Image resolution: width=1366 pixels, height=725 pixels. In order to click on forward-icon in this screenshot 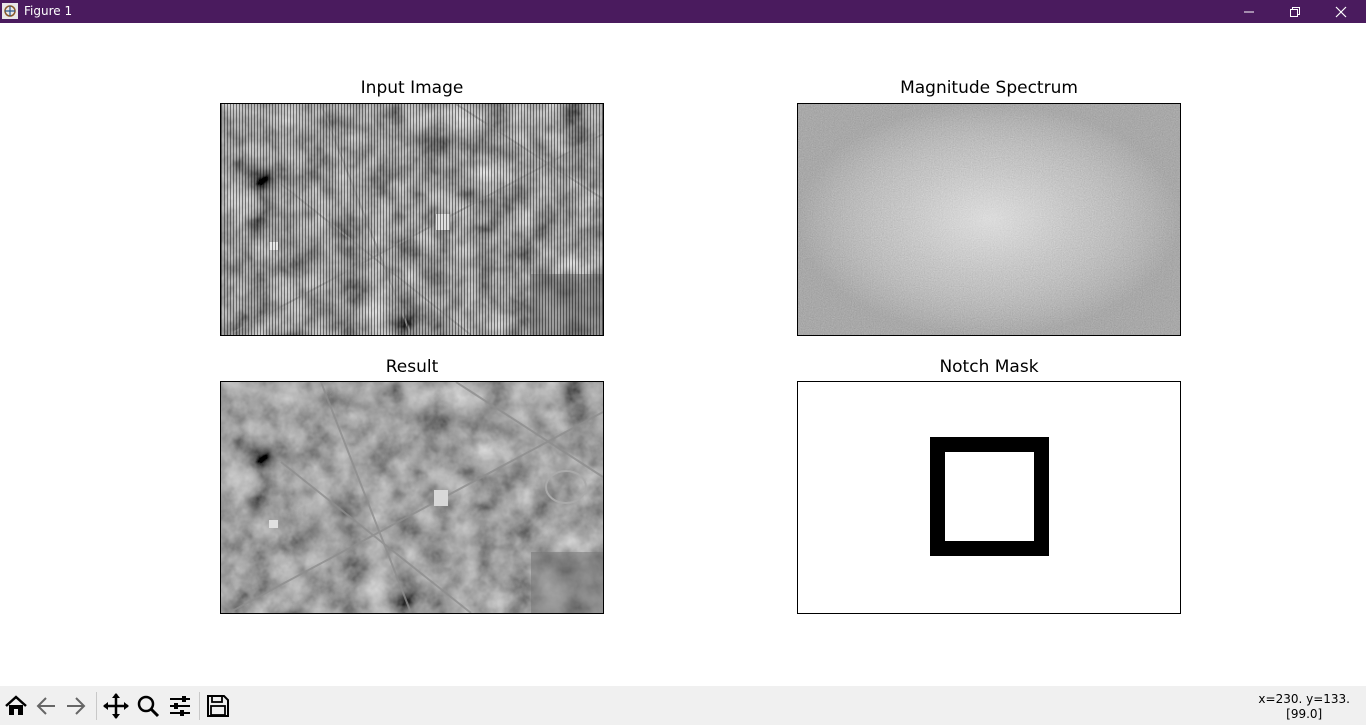, I will do `click(76, 706)`.